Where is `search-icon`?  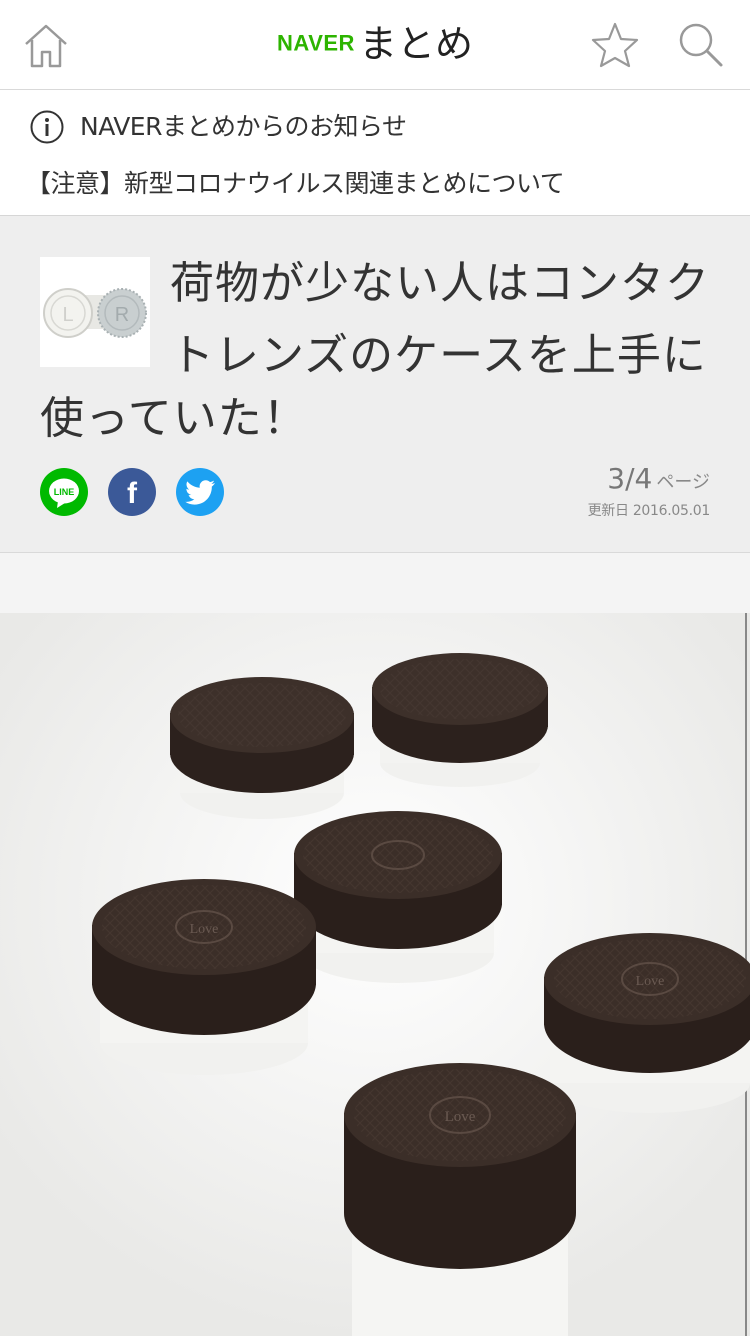 search-icon is located at coordinates (701, 45).